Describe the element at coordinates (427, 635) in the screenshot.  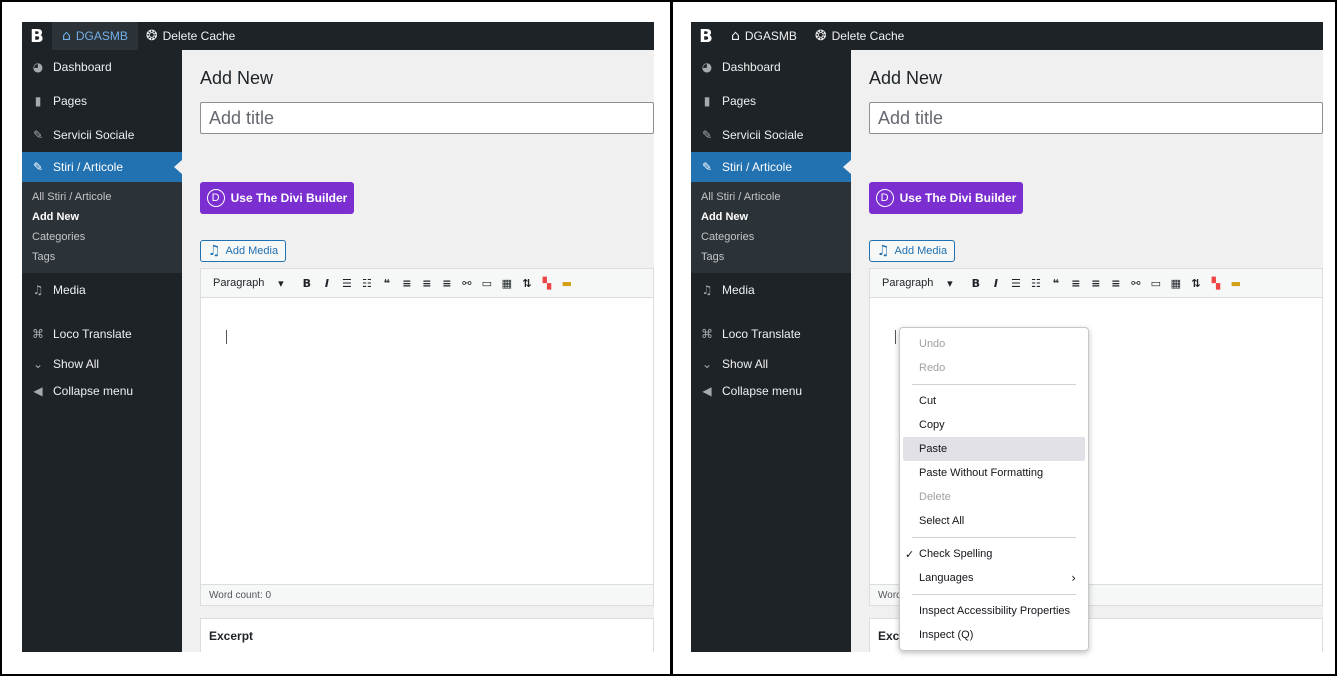
I see `excerpt-box-title: Excerpt` at that location.